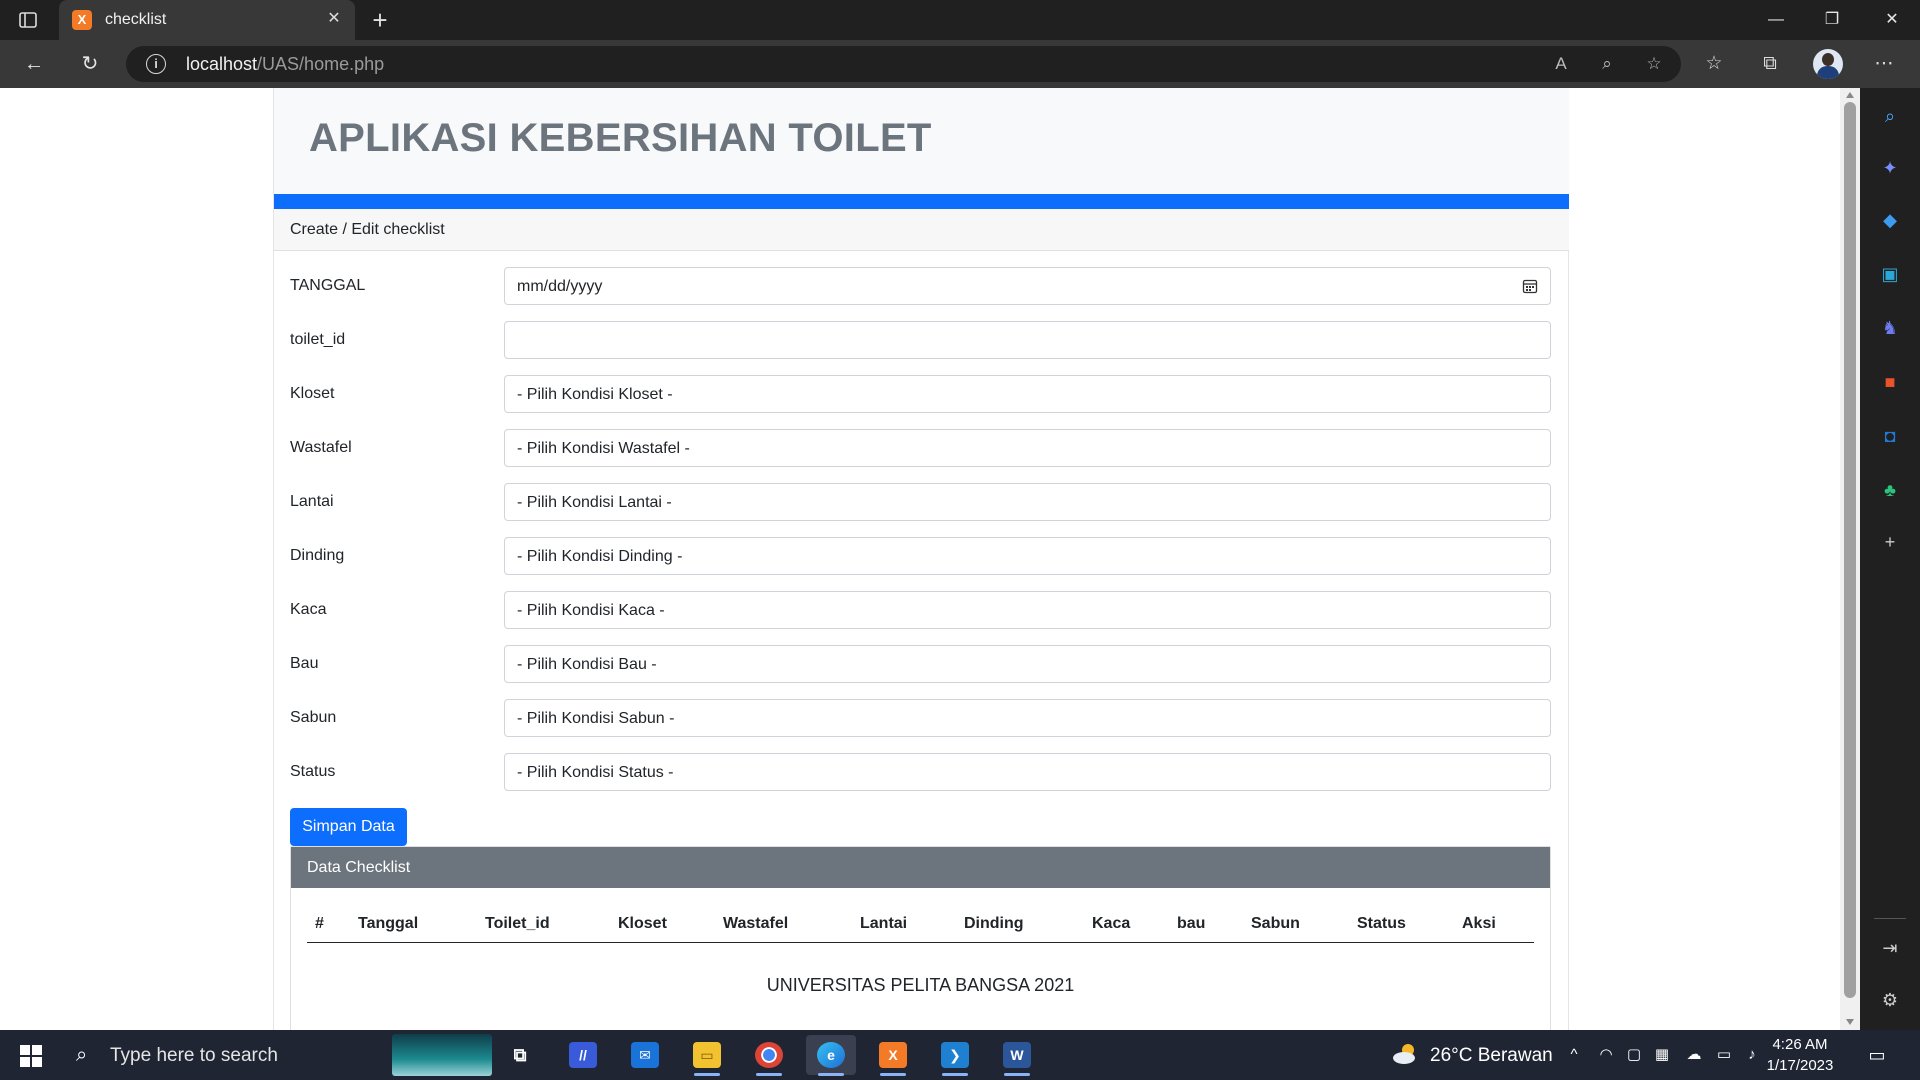  Describe the element at coordinates (207, 20) in the screenshot. I see `browser-tab-active: X checklist ✕` at that location.